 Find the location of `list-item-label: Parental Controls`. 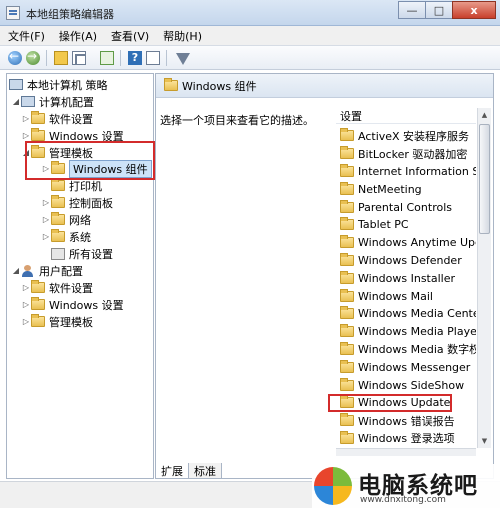

list-item-label: Parental Controls is located at coordinates (405, 207).